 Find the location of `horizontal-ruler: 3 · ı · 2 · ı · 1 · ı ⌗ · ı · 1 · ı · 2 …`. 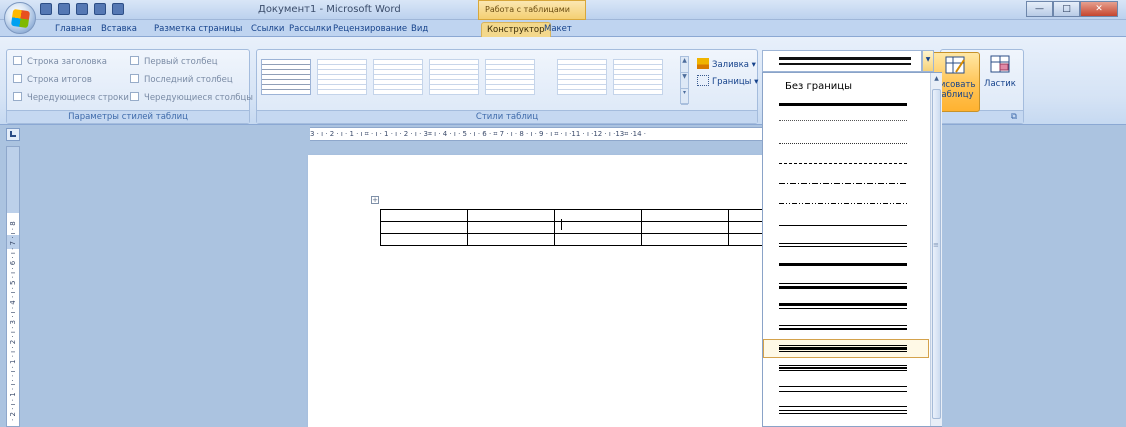

horizontal-ruler: 3 · ı · 2 · ı · 1 · ı ⌗ · ı · 1 · ı · 2 … is located at coordinates (570, 134).